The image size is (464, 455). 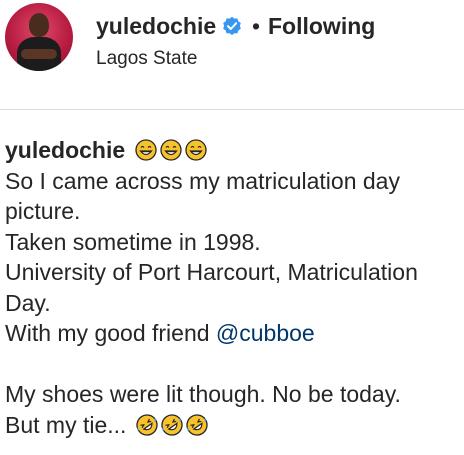 What do you see at coordinates (133, 241) in the screenshot?
I see `caption-line: Taken sometime in 1998.` at bounding box center [133, 241].